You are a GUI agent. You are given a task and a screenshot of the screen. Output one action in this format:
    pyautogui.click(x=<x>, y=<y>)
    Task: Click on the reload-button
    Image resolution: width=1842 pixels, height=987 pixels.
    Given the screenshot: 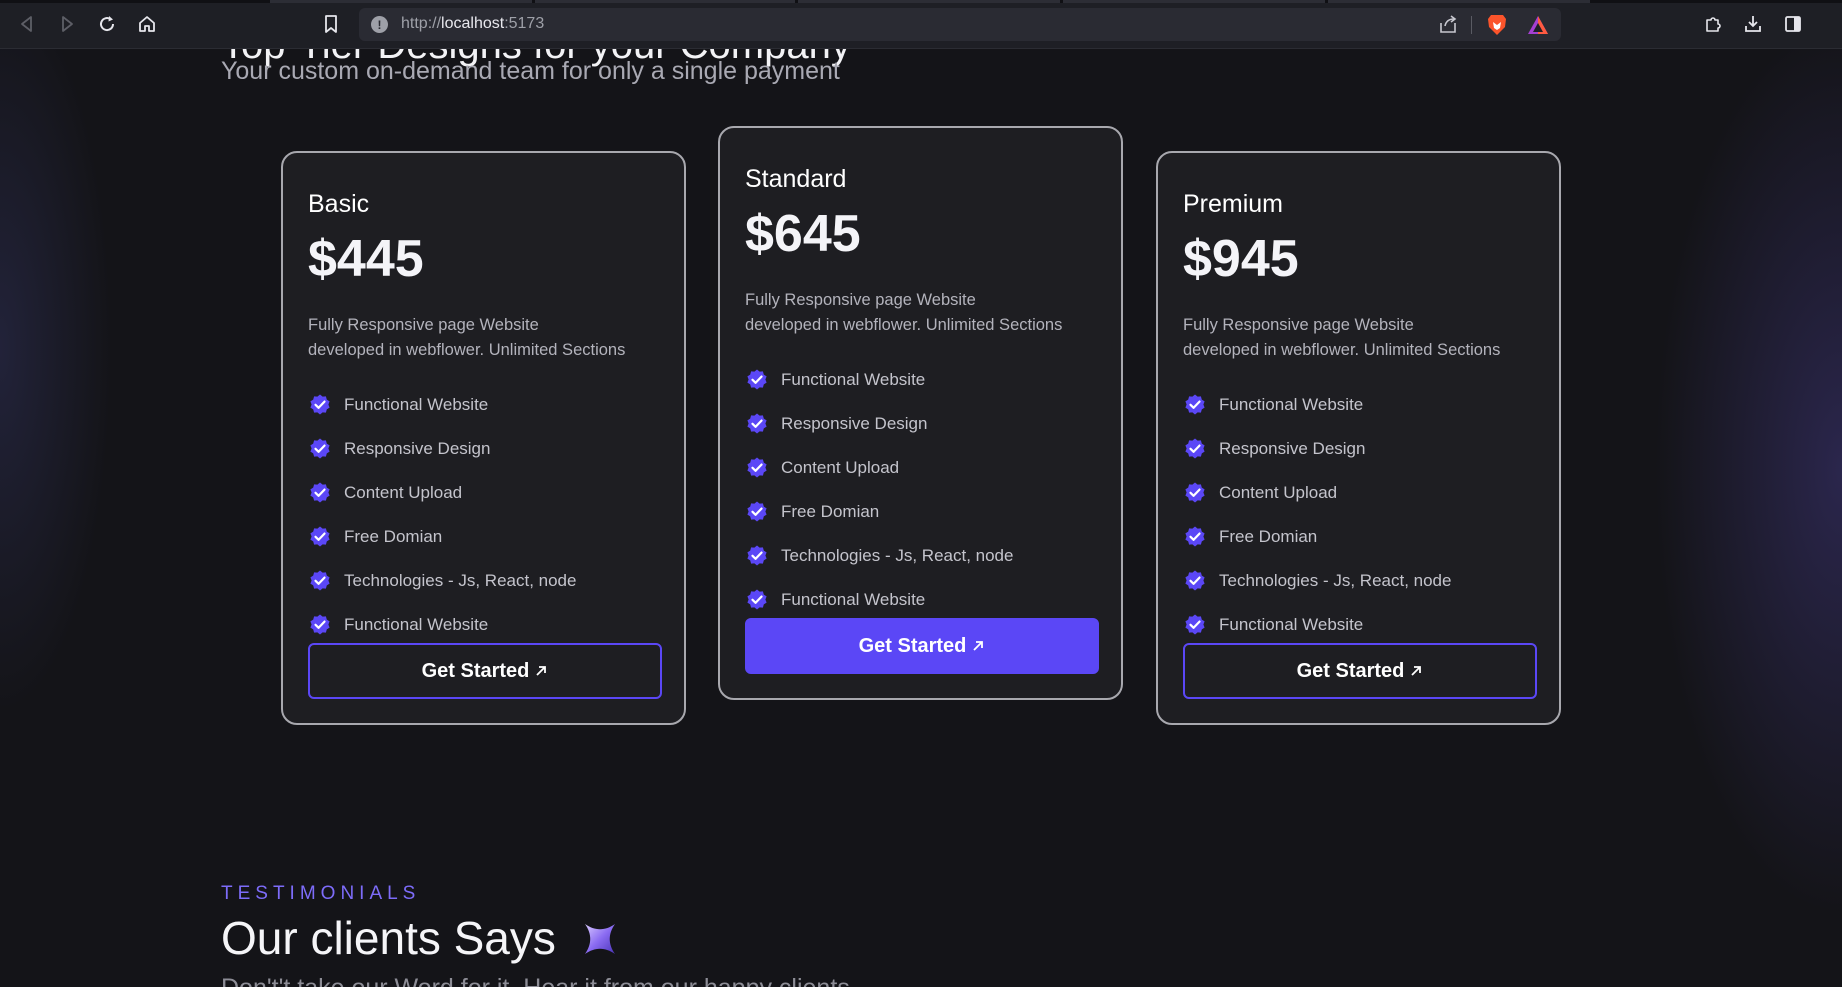 What is the action you would take?
    pyautogui.click(x=107, y=24)
    